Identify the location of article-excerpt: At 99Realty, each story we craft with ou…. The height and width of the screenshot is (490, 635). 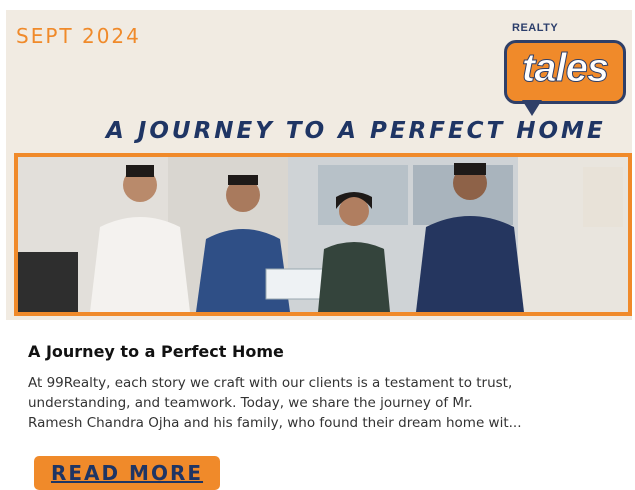
(328, 403).